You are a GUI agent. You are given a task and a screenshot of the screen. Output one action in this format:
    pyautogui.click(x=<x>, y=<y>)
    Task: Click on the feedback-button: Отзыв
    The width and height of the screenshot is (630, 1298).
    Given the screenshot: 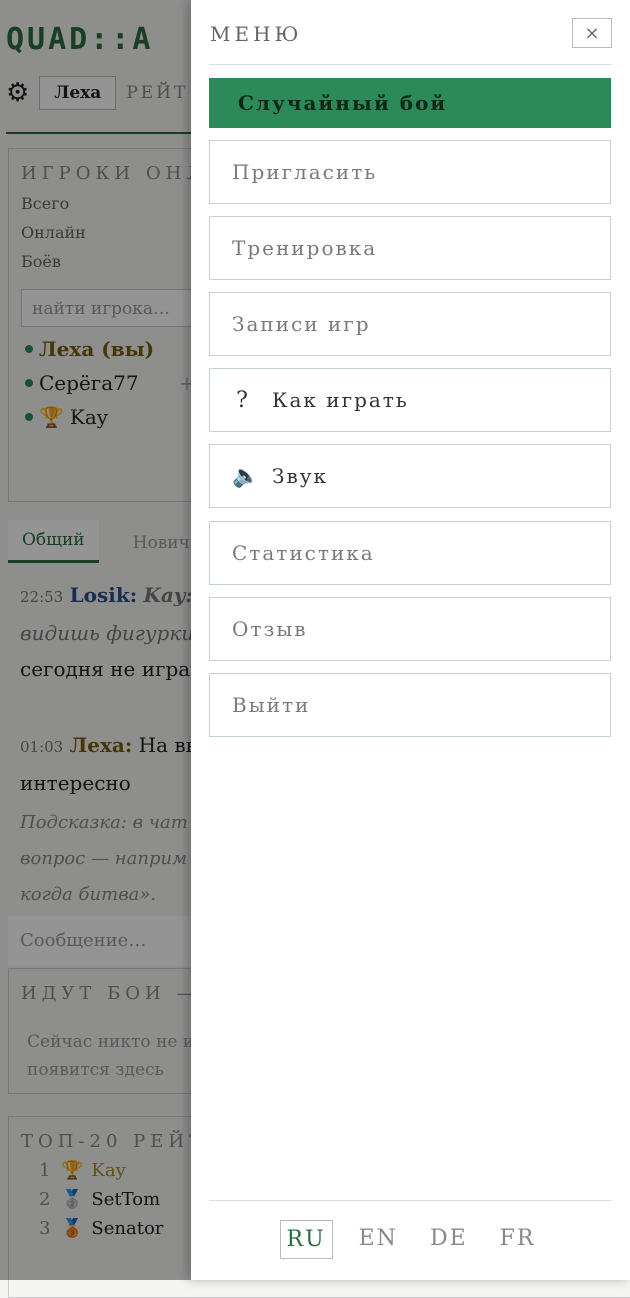 What is the action you would take?
    pyautogui.click(x=410, y=629)
    